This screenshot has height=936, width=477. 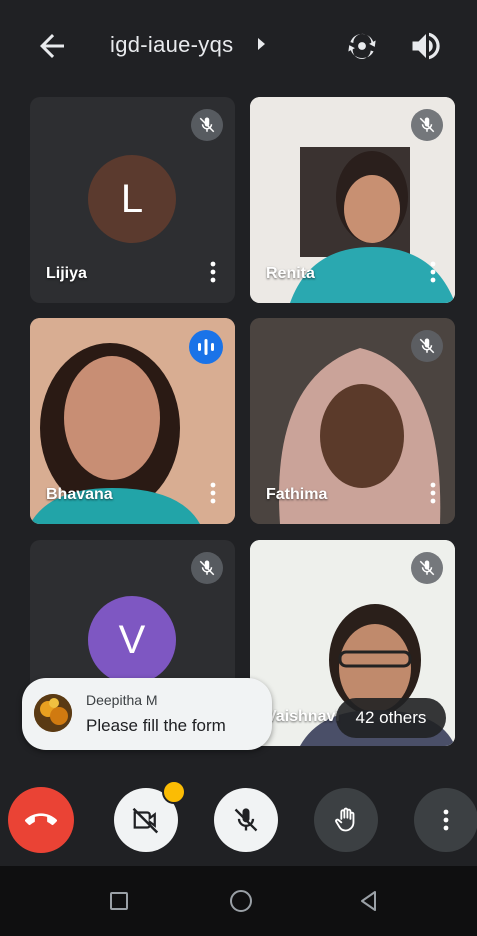 I want to click on recents-icon, so click(x=119, y=901).